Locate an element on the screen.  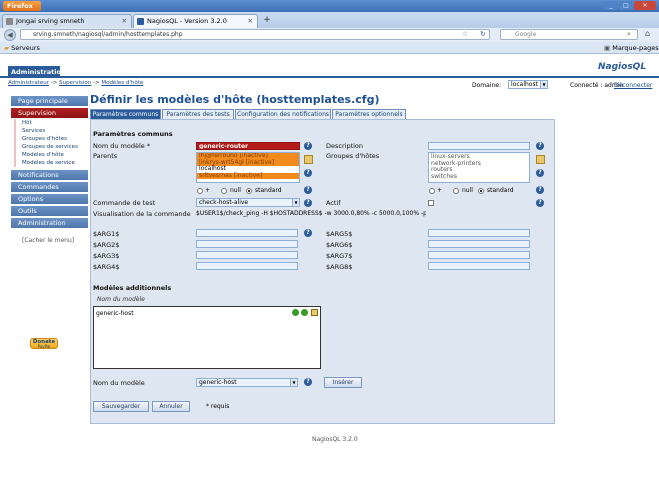
browser-tab-2: NagiosQL - Version 3.2.0 ✕ is located at coordinates (195, 21).